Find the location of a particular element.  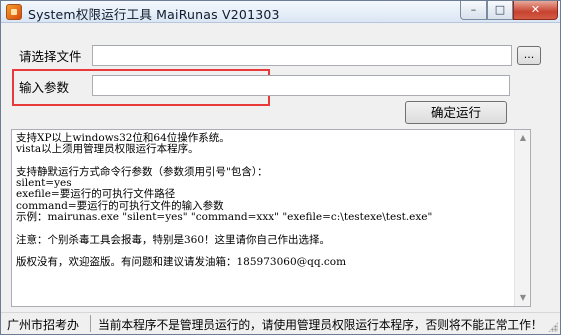

info-line: 注意：个别杀毒工具会报毒，特别是360！这里请你自己作出选择。 is located at coordinates (173, 239).